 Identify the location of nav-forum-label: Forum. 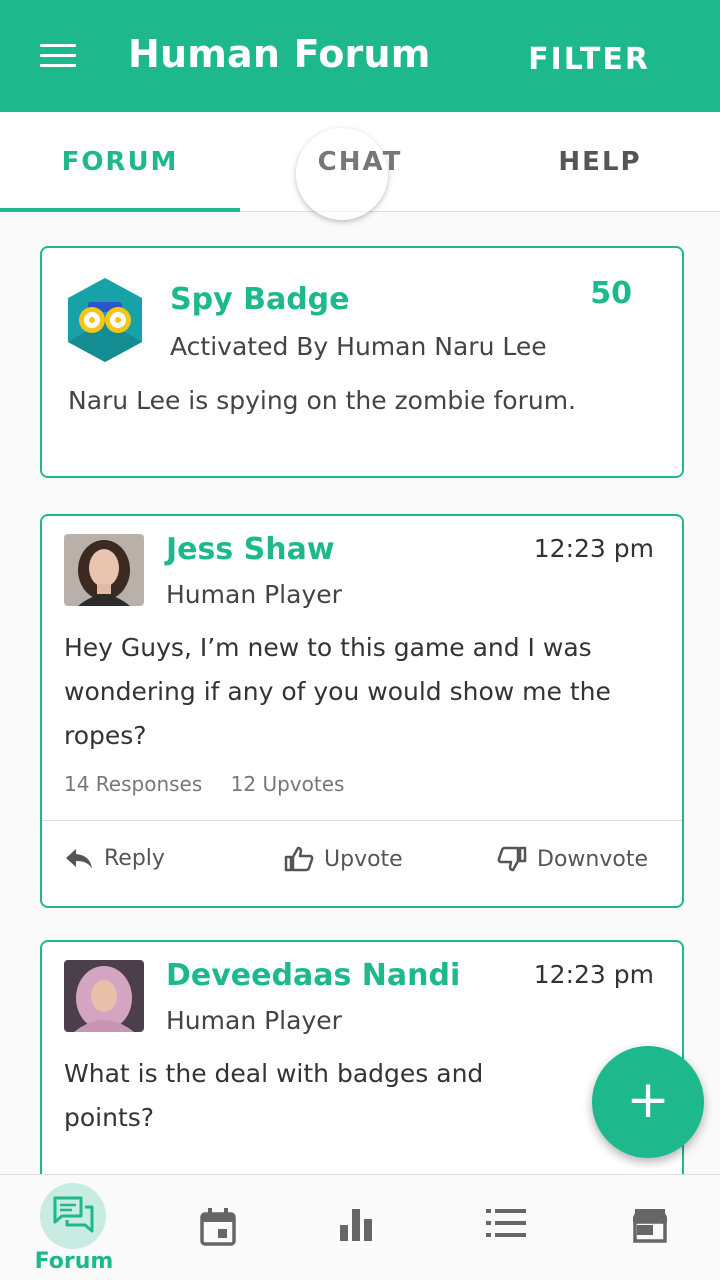
(74, 1261).